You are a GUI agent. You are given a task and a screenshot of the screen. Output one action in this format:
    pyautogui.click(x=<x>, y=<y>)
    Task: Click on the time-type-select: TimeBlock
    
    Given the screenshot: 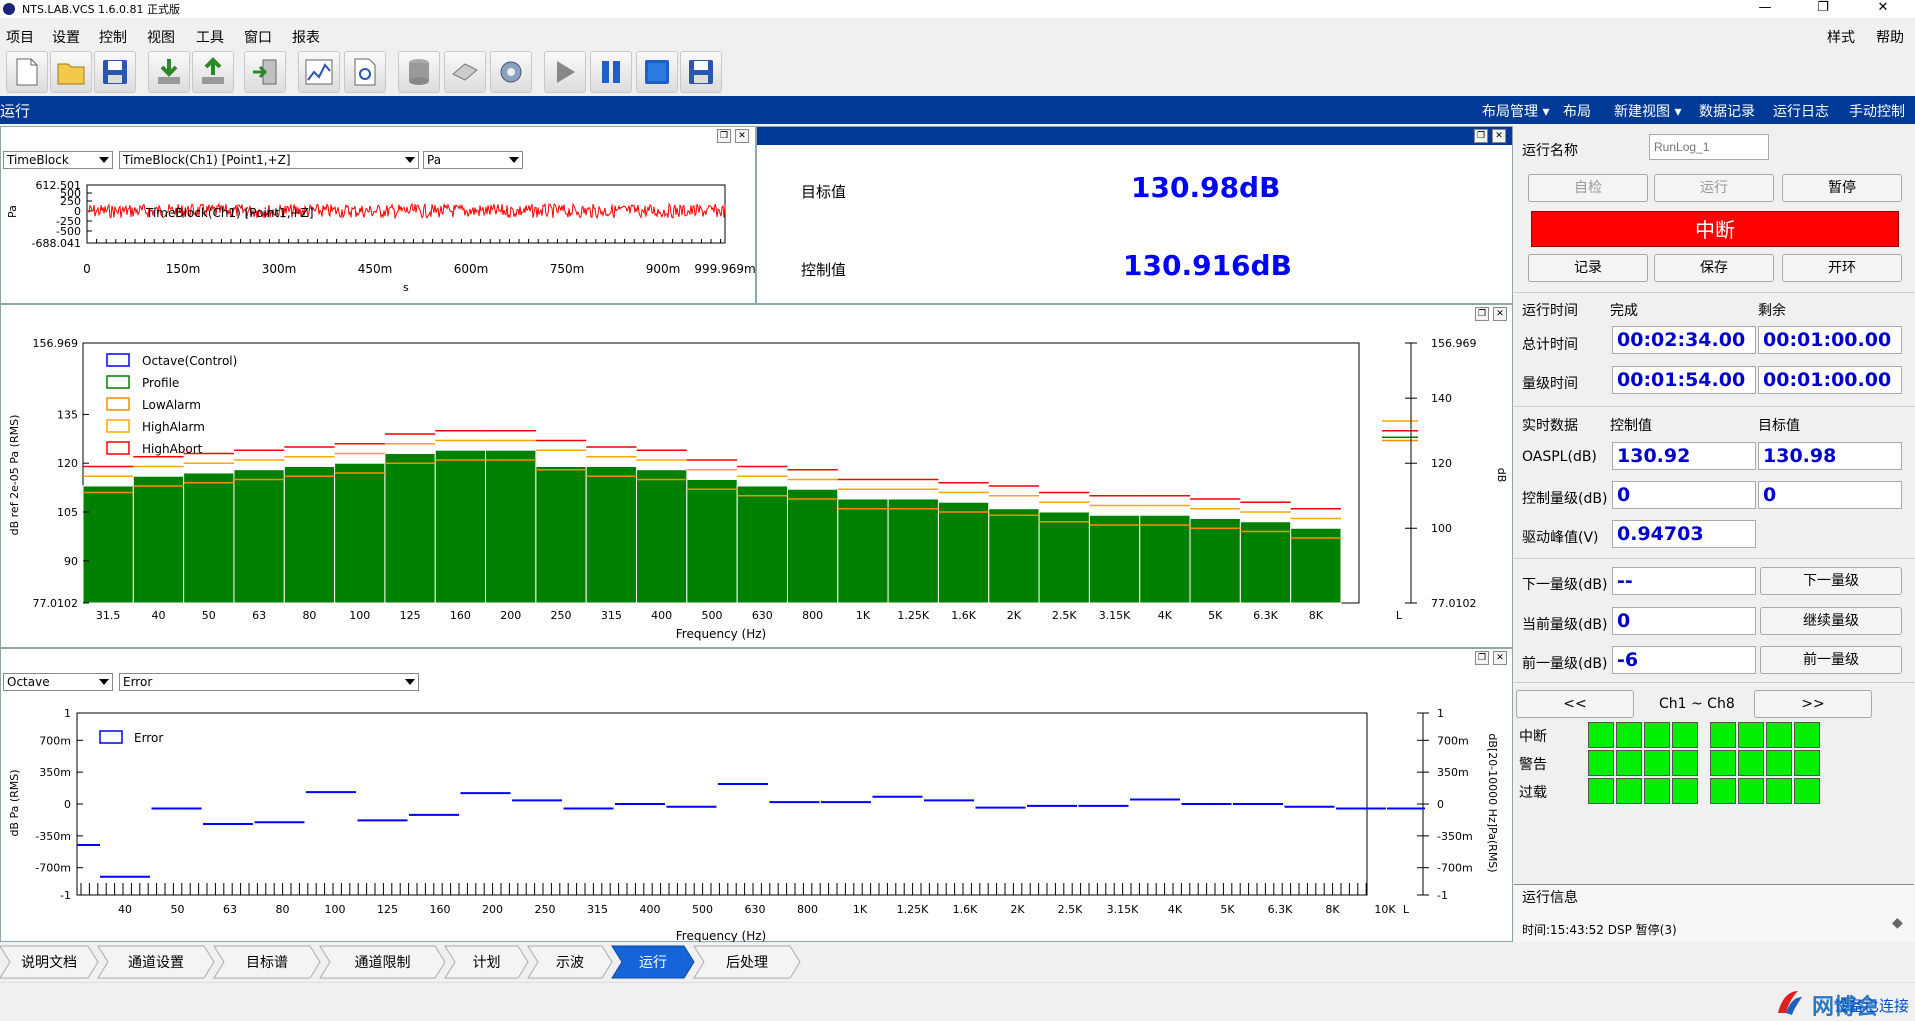 What is the action you would take?
    pyautogui.click(x=58, y=160)
    